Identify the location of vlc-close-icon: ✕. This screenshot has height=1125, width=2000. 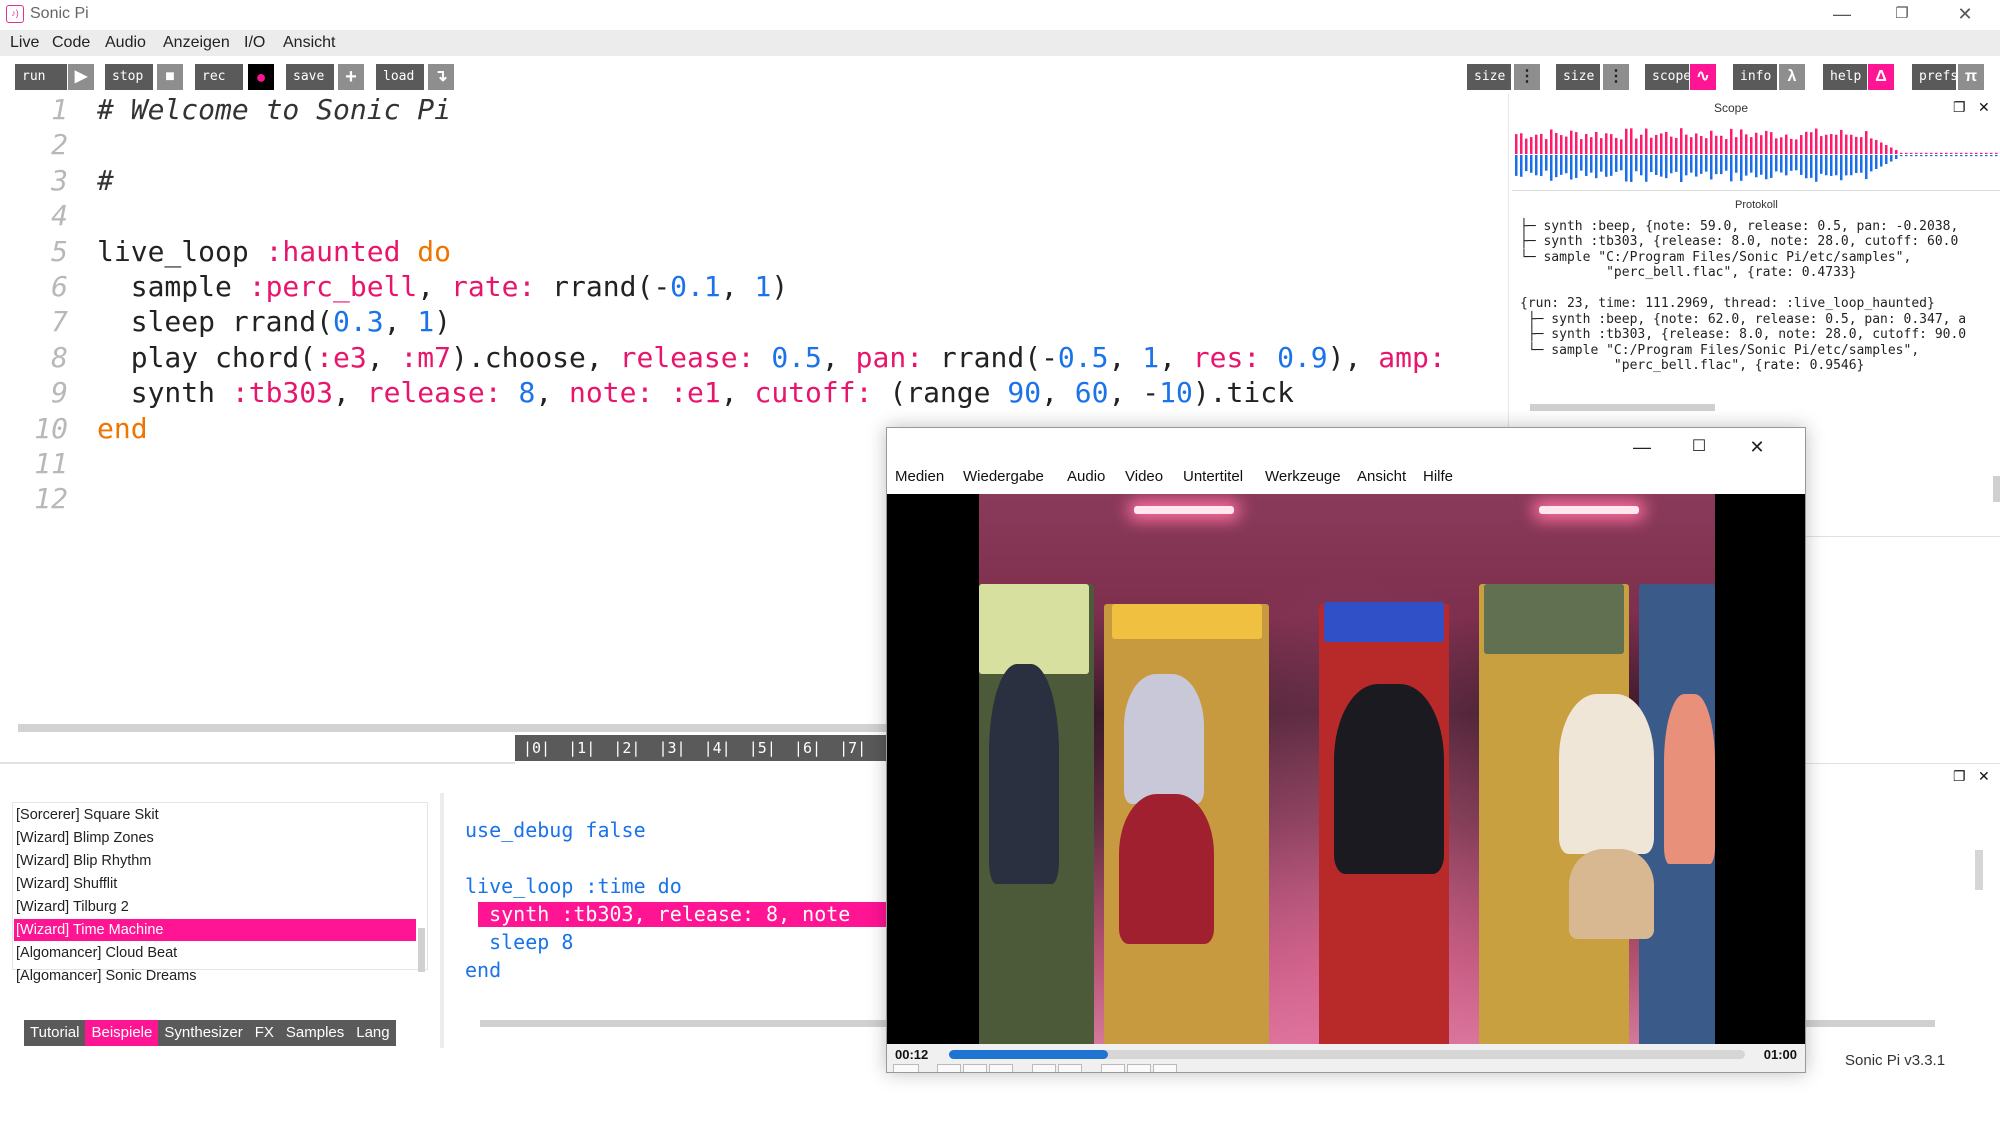
(1757, 447).